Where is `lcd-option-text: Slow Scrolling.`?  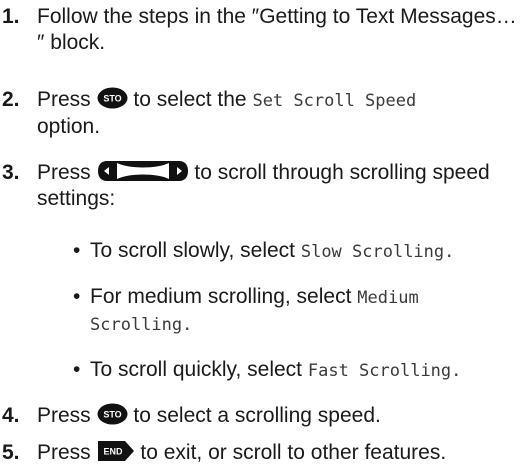
lcd-option-text: Slow Scrolling. is located at coordinates (377, 252).